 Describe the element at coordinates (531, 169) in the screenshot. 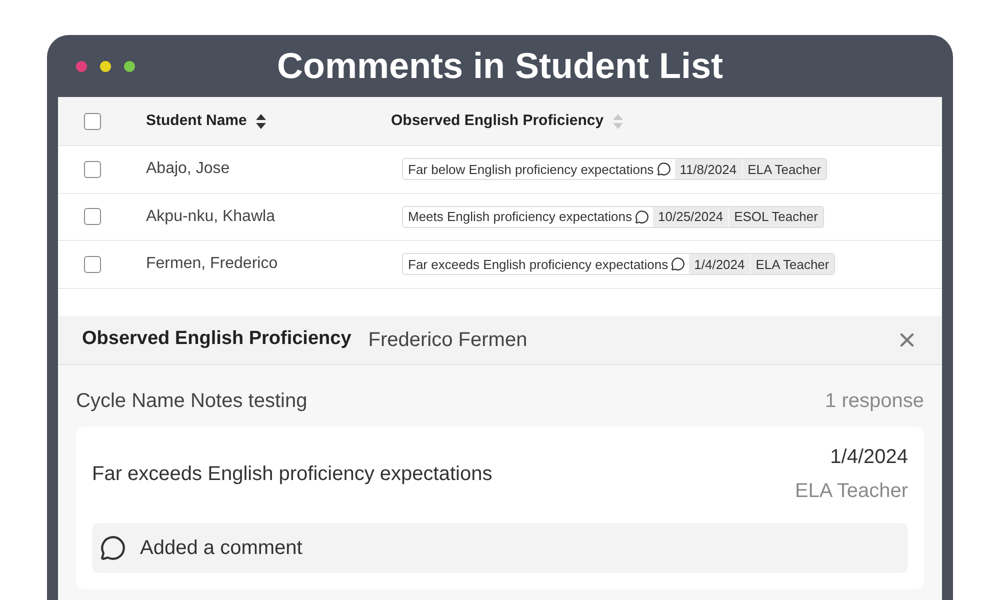

I see `response-text: Far below English proficiency expectations` at that location.